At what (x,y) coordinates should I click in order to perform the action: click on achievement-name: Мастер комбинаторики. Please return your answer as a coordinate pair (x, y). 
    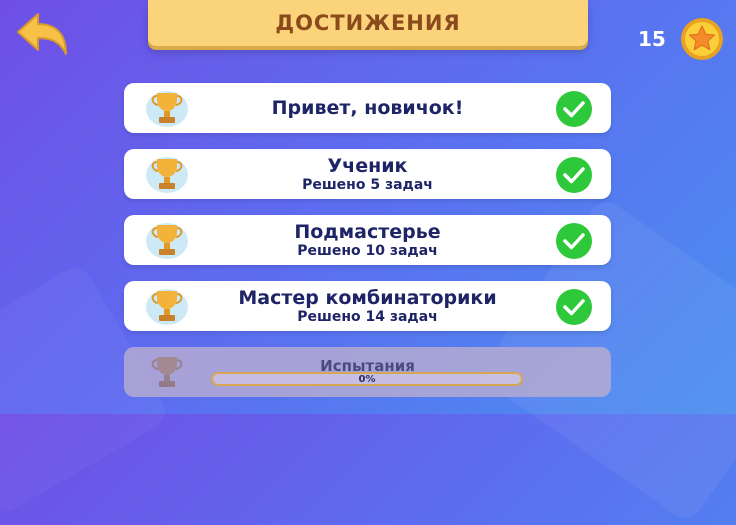
    Looking at the image, I should click on (367, 297).